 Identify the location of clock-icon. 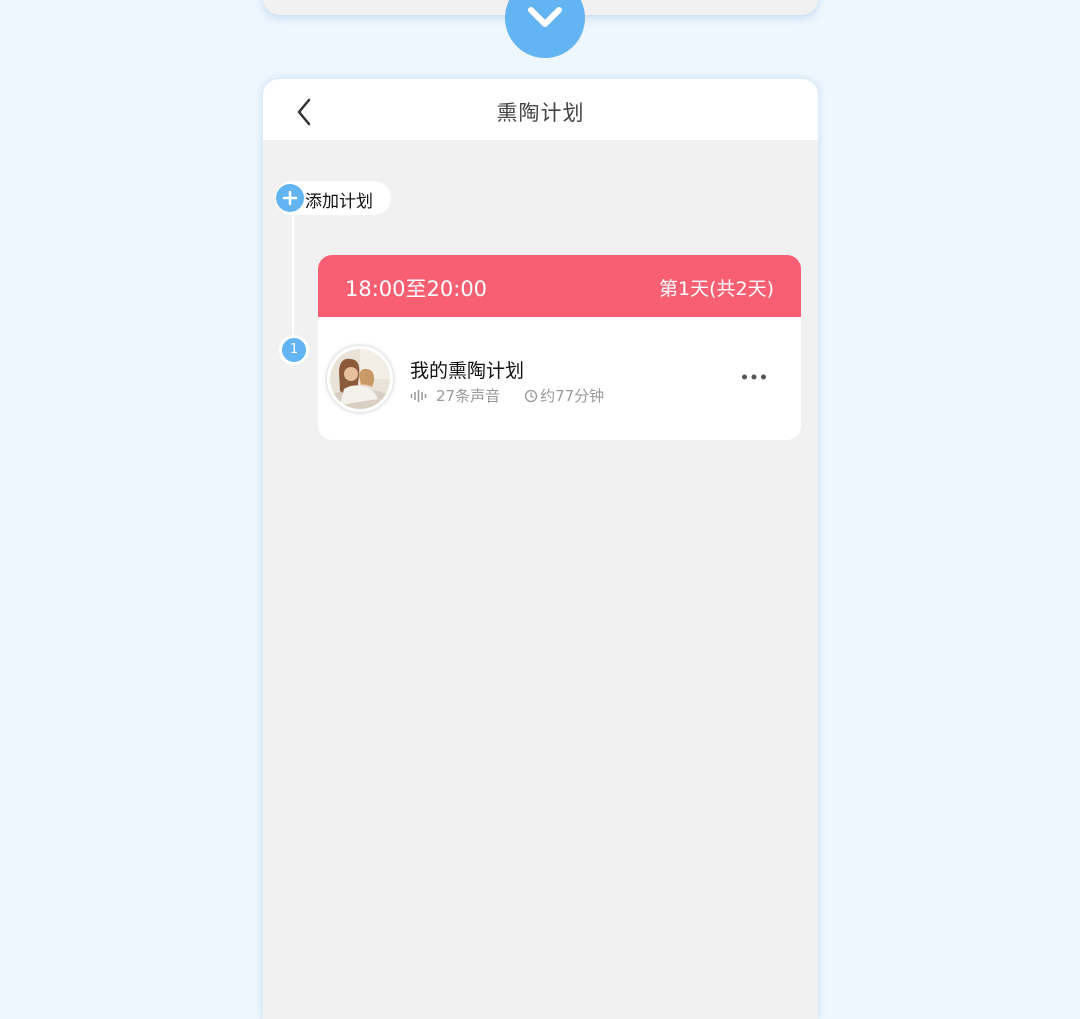
(531, 395).